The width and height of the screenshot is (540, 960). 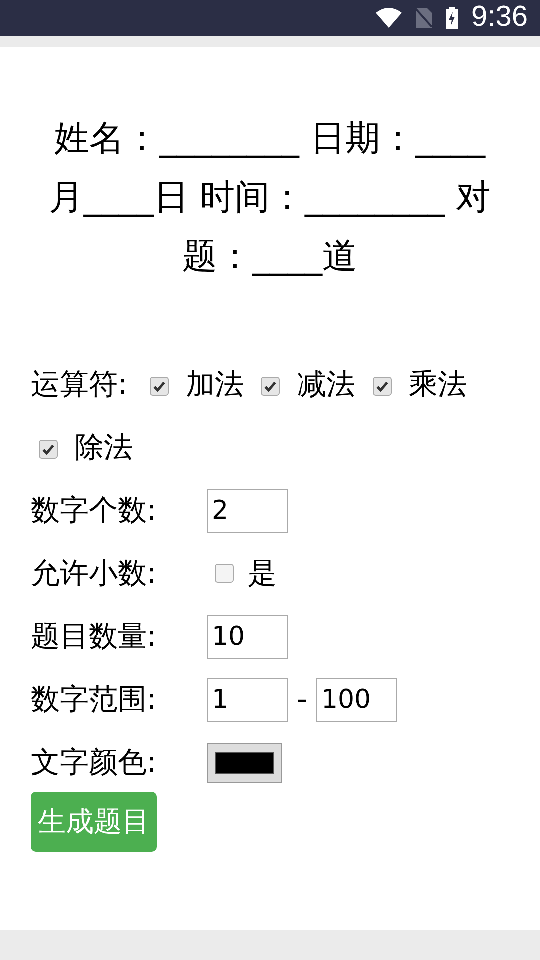 I want to click on status-time: 9:36, so click(x=500, y=18).